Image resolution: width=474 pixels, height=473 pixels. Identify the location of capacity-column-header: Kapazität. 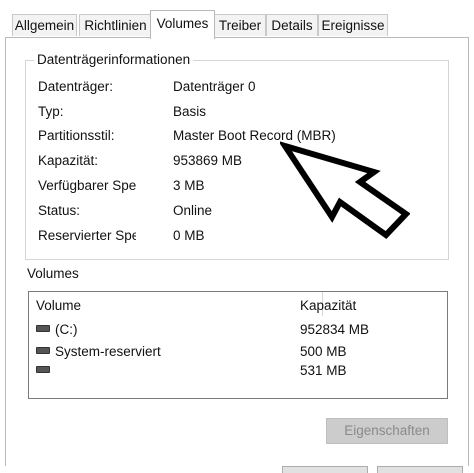
(328, 305).